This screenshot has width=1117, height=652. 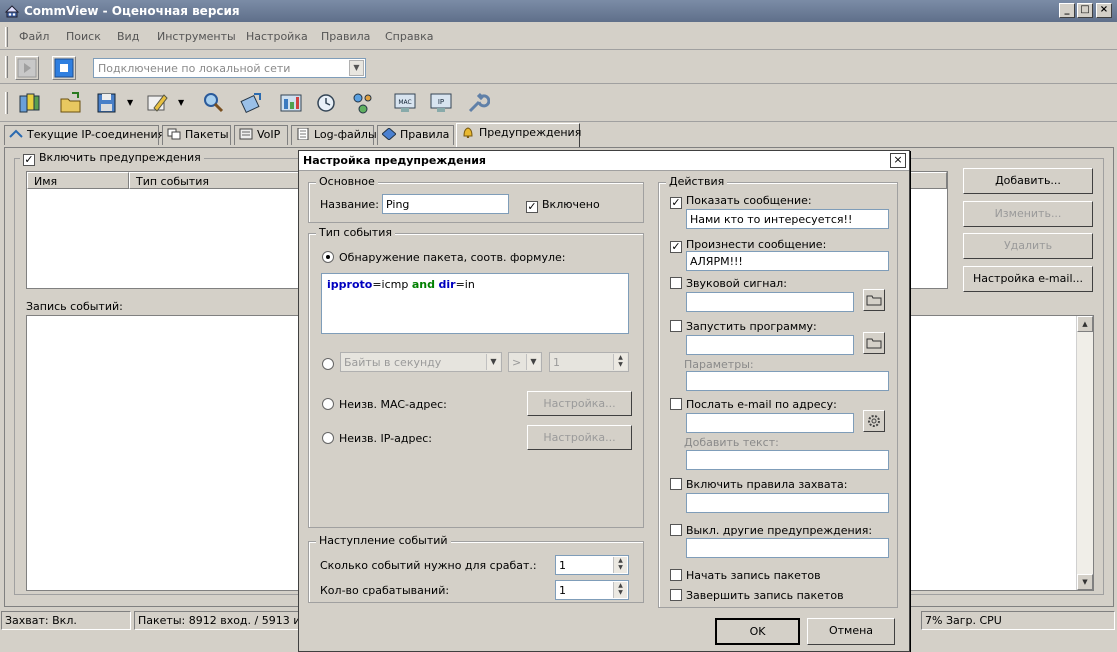 I want to click on tab-rules: Правила, so click(x=415, y=135).